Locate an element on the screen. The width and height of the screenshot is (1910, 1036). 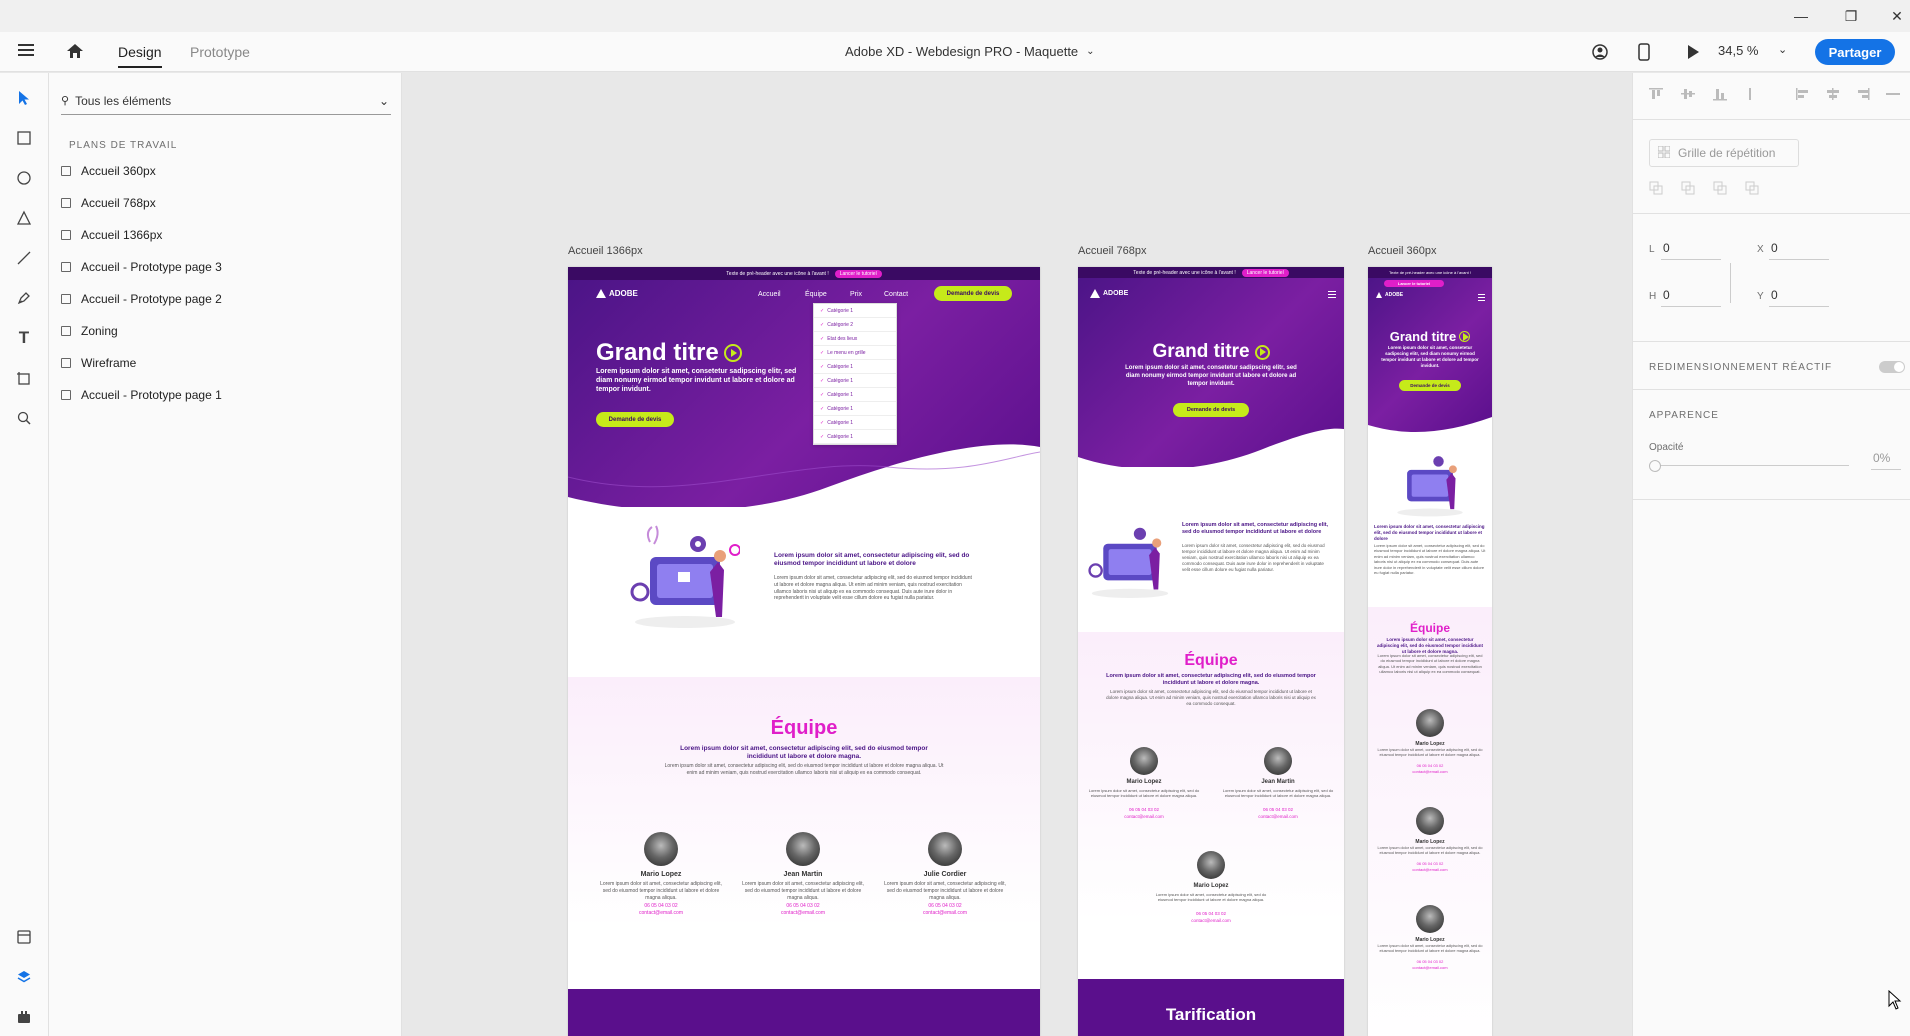
layer-item: Wireframe is located at coordinates (98, 363).